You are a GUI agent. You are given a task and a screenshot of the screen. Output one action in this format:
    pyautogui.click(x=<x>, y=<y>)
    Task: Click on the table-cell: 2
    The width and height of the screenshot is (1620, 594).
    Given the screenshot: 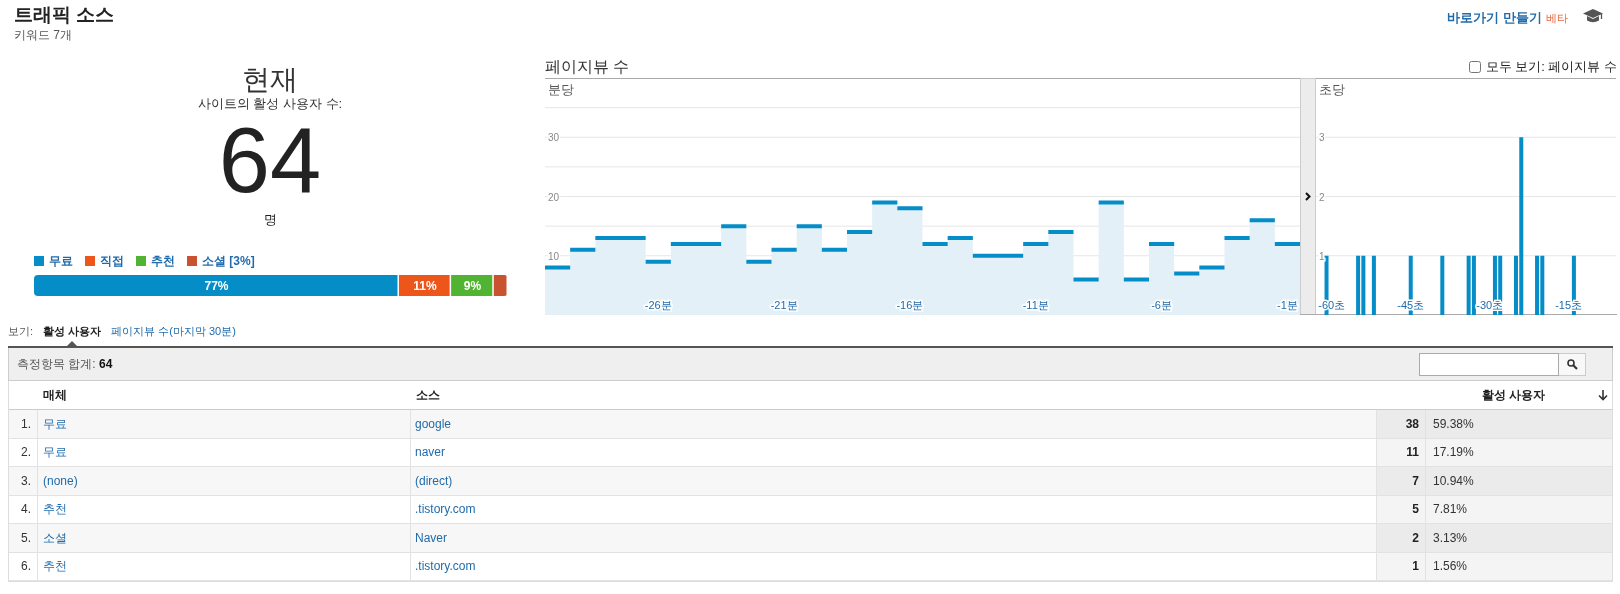 What is the action you would take?
    pyautogui.click(x=1401, y=538)
    